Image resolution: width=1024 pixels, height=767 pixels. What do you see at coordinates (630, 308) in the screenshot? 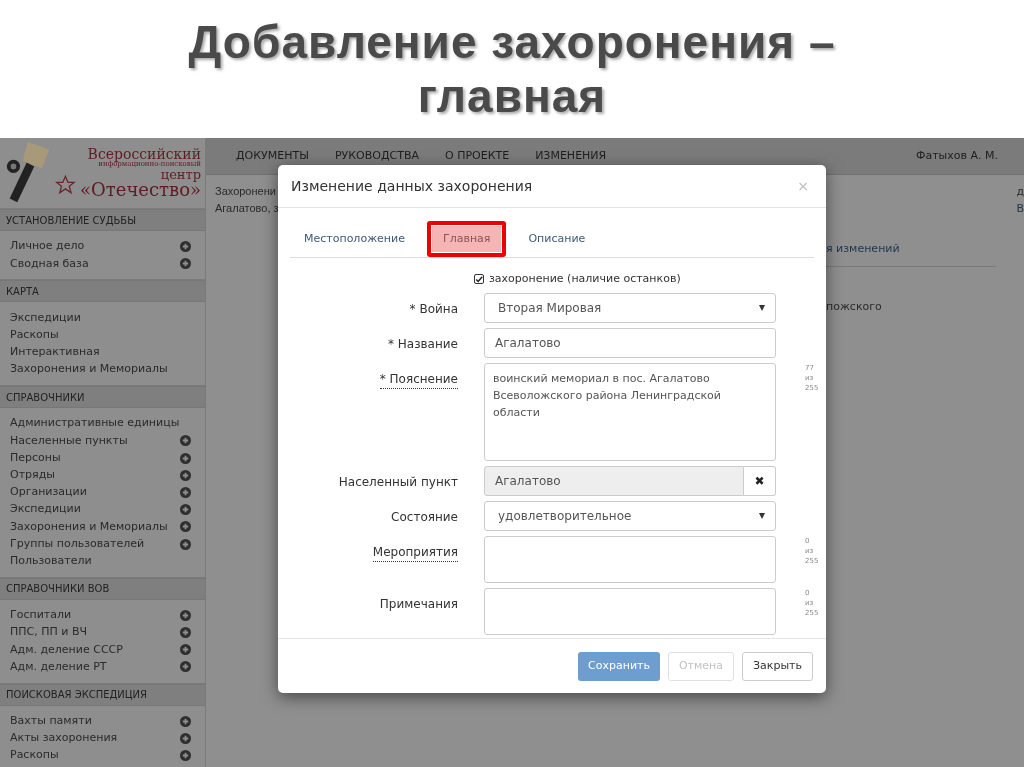
I see `select-field: Вторая Мировая` at bounding box center [630, 308].